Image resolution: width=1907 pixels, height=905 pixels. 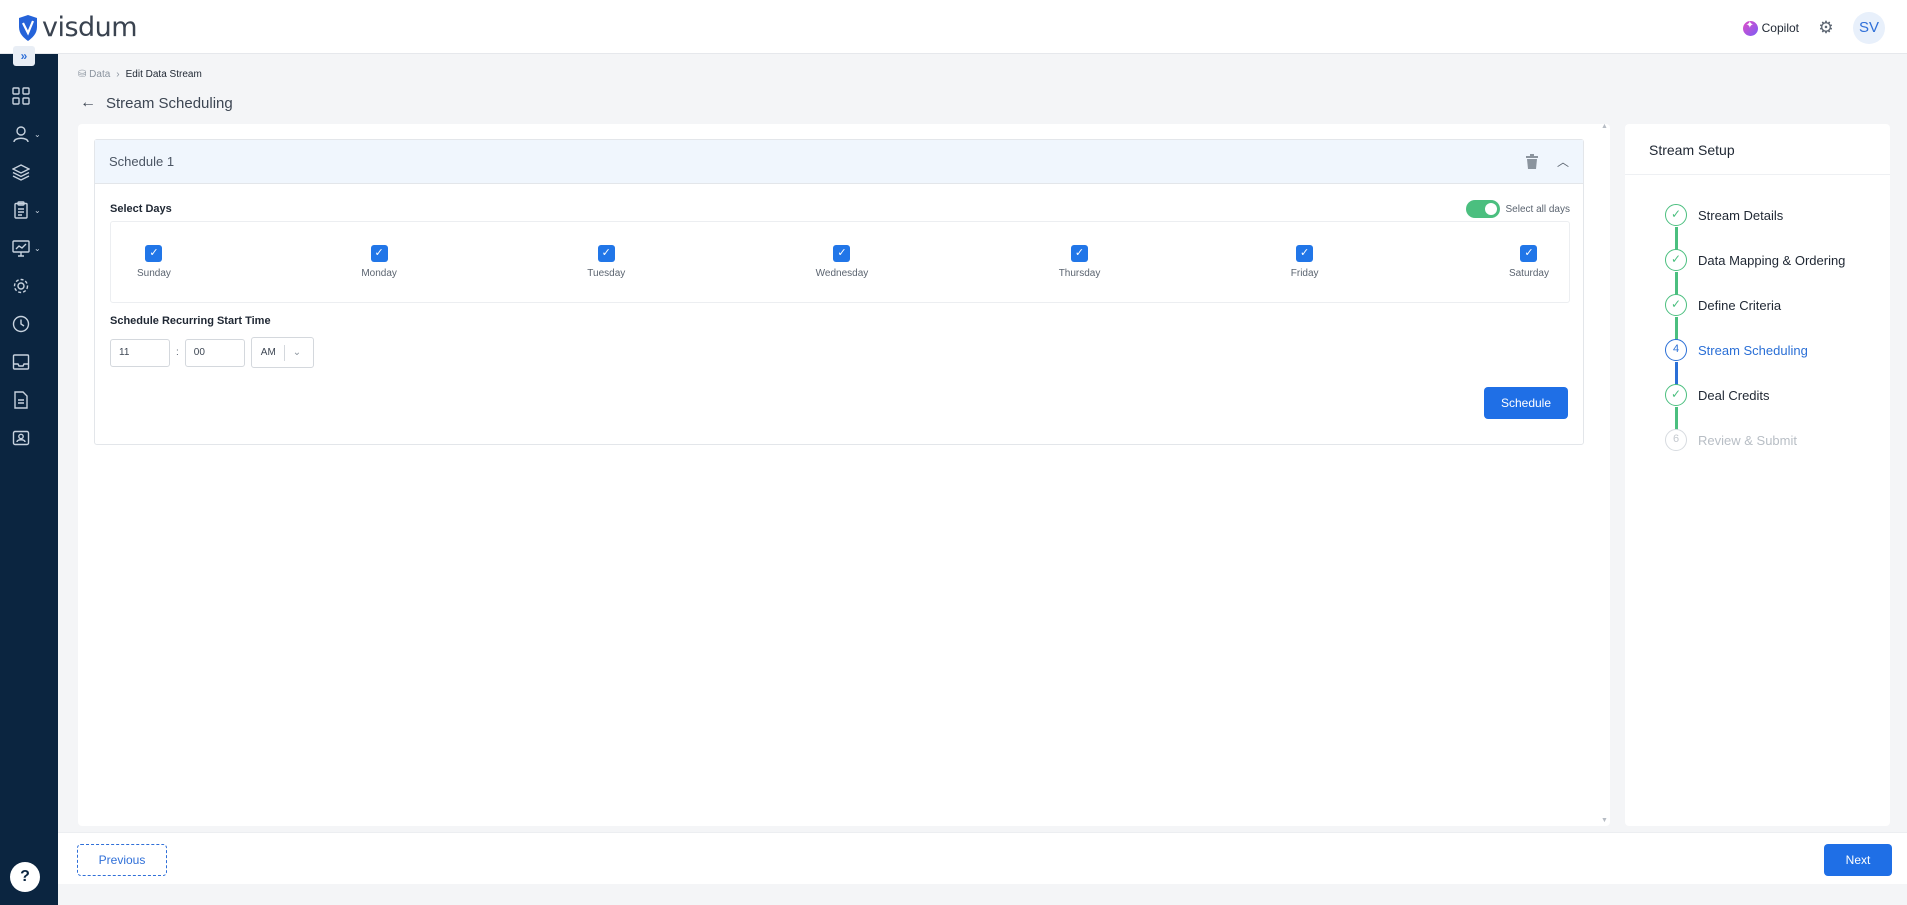 I want to click on user-avatar: SV, so click(x=1869, y=28).